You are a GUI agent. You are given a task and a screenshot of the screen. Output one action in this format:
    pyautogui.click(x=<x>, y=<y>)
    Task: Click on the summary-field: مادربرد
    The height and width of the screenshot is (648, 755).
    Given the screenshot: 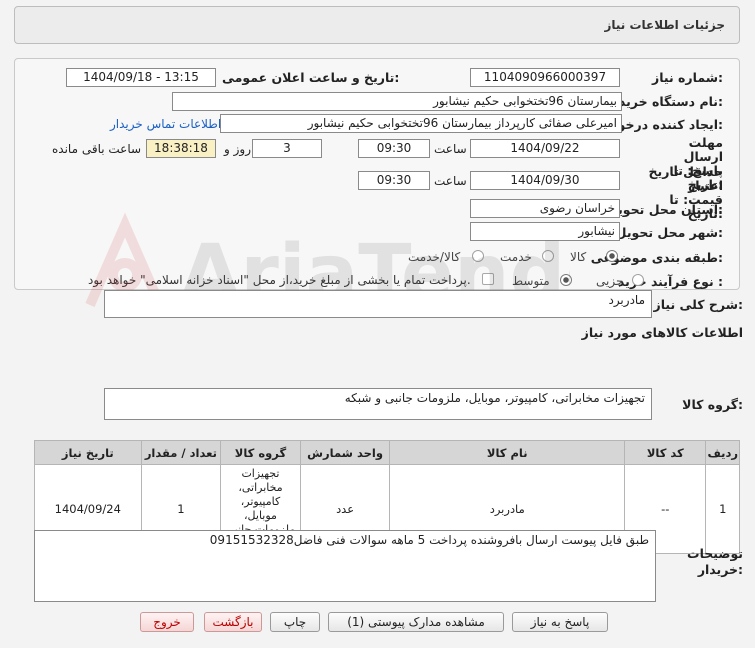 What is the action you would take?
    pyautogui.click(x=378, y=304)
    